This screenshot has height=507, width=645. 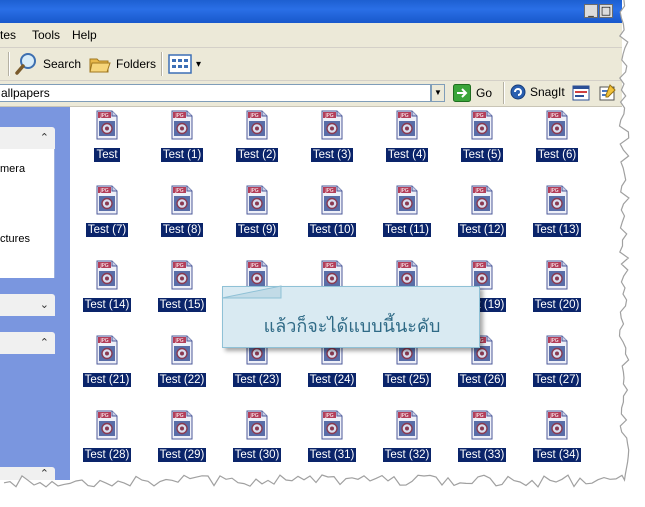 What do you see at coordinates (352, 326) in the screenshot?
I see `callout-text: แล้วก็จะได้แบบนี้นะคับ` at bounding box center [352, 326].